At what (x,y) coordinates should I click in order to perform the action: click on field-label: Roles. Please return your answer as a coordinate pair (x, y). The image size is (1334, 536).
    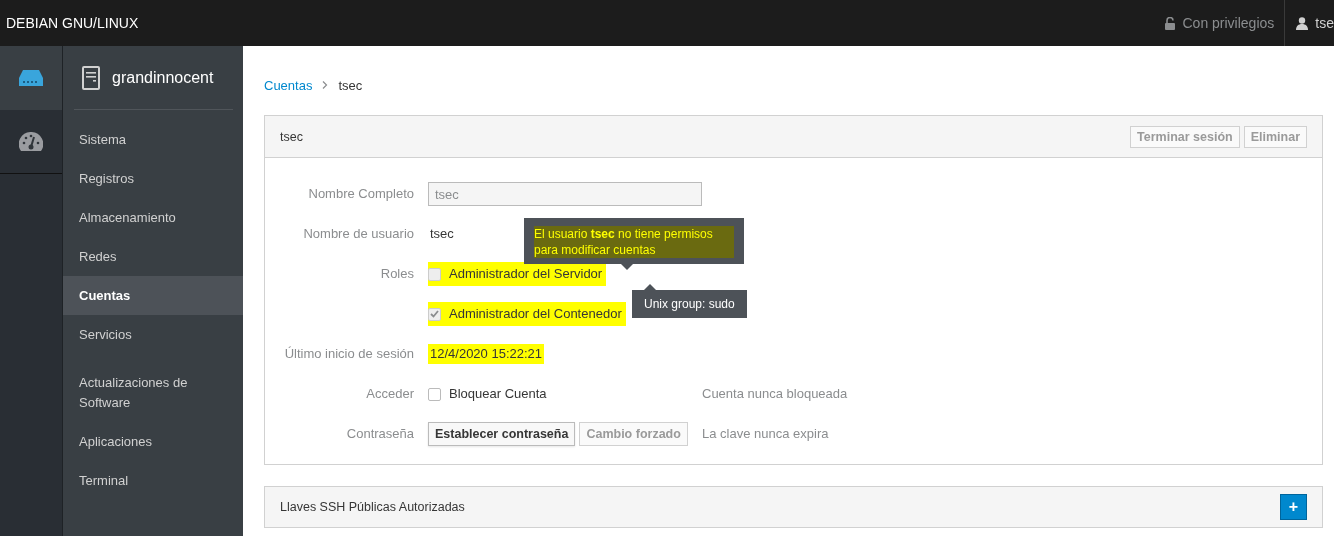
    Looking at the image, I should click on (397, 274).